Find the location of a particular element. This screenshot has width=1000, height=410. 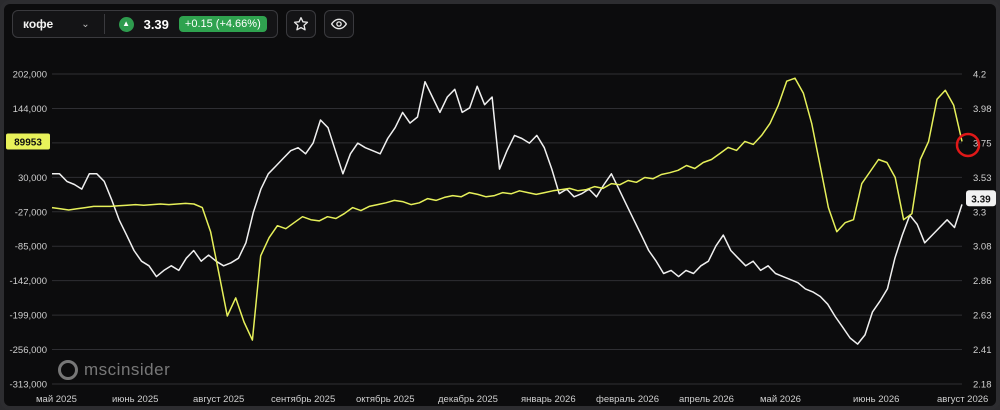

brand-logo: mscinsider is located at coordinates (114, 370).